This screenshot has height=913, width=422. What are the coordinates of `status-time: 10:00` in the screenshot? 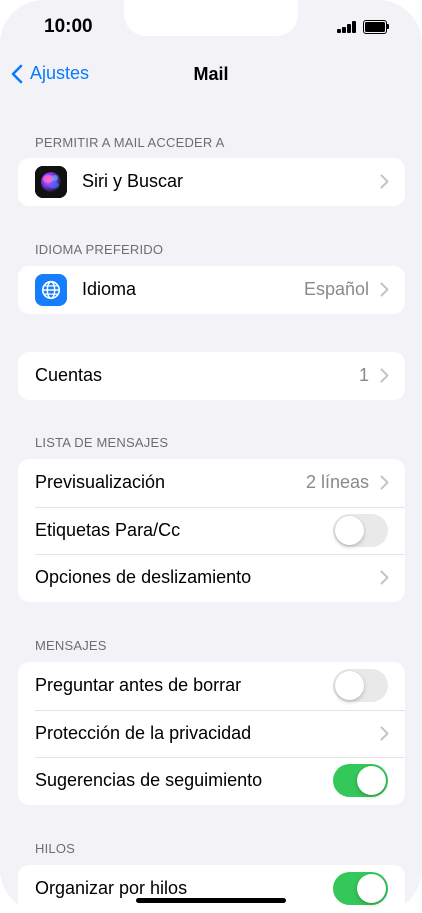 It's located at (68, 26).